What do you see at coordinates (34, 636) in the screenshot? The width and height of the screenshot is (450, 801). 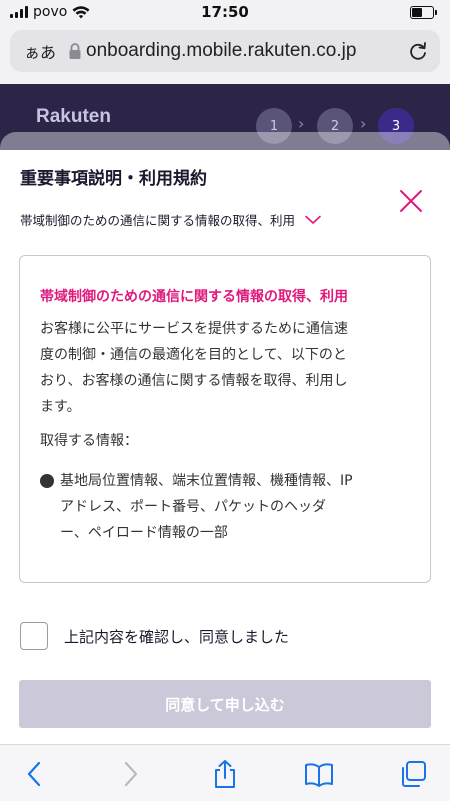 I see `consent-checkbox` at bounding box center [34, 636].